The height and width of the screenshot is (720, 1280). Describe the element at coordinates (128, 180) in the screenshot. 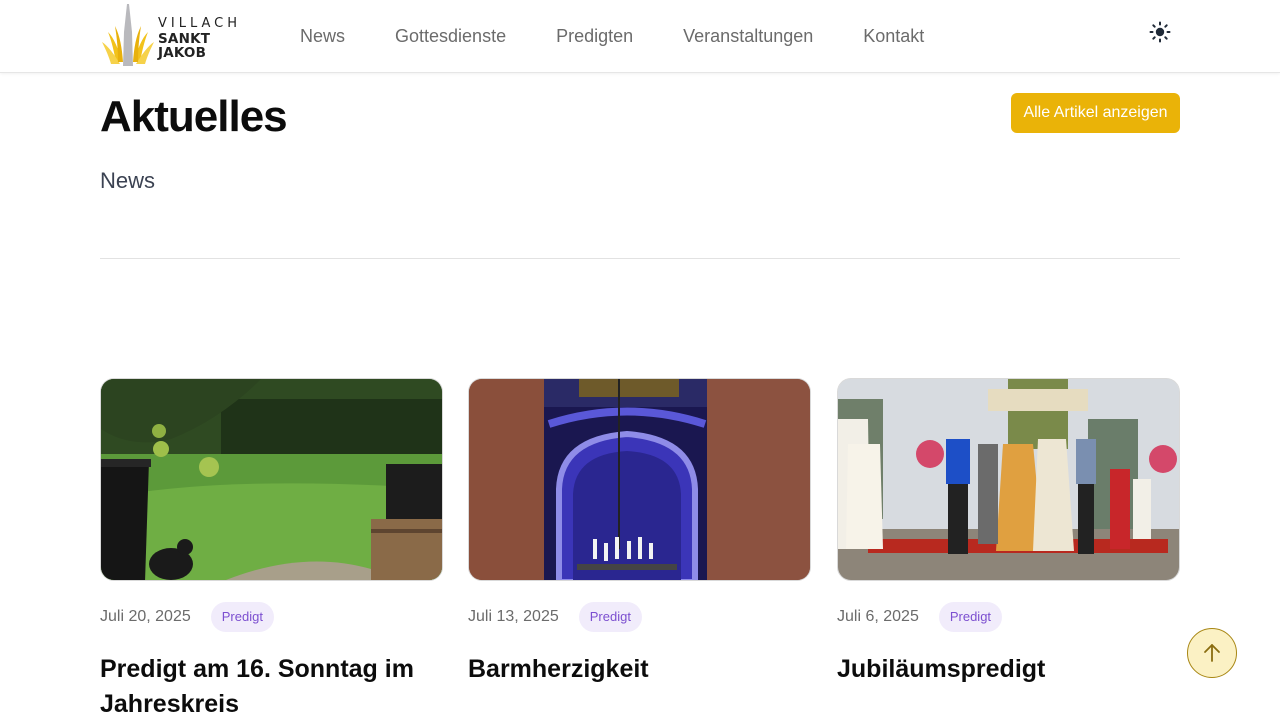

I see `section-subtitle: News` at that location.